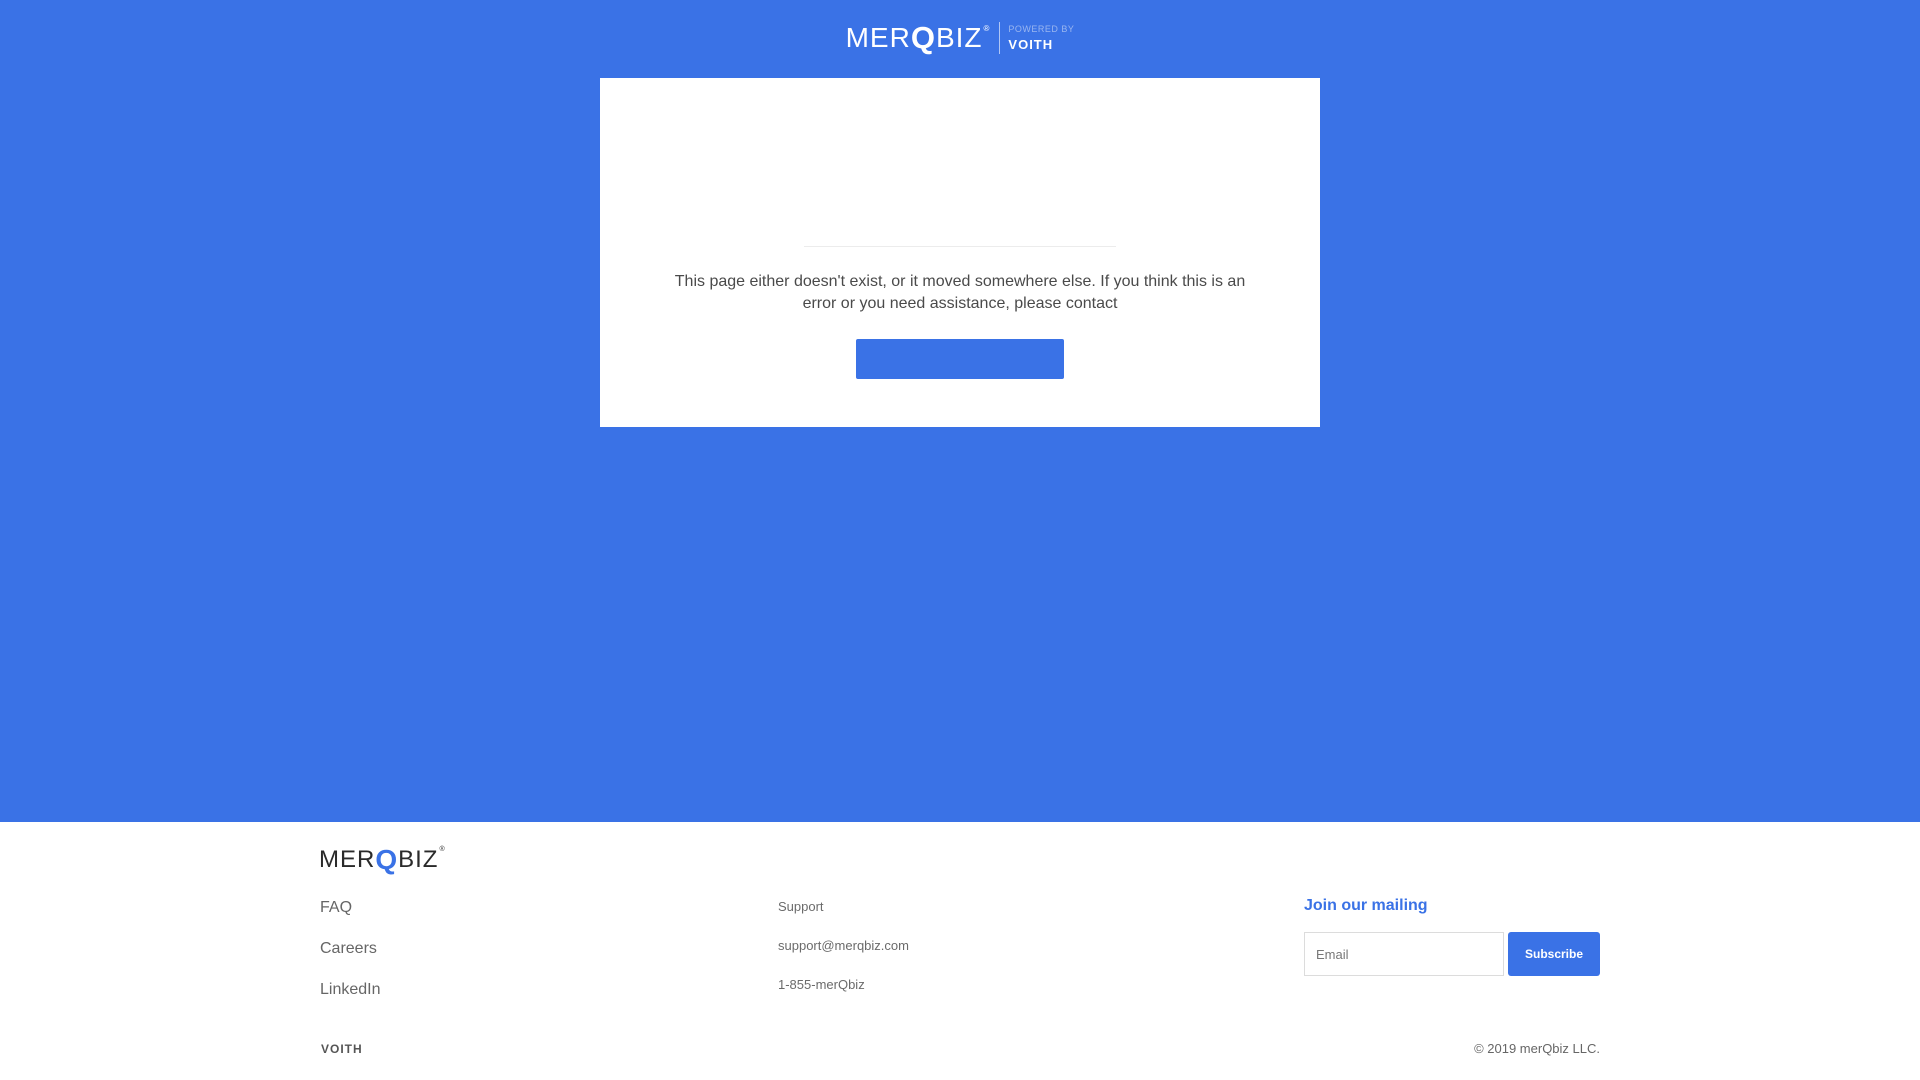 The width and height of the screenshot is (1920, 1080). Describe the element at coordinates (1000, 38) in the screenshot. I see `logo-divider` at that location.